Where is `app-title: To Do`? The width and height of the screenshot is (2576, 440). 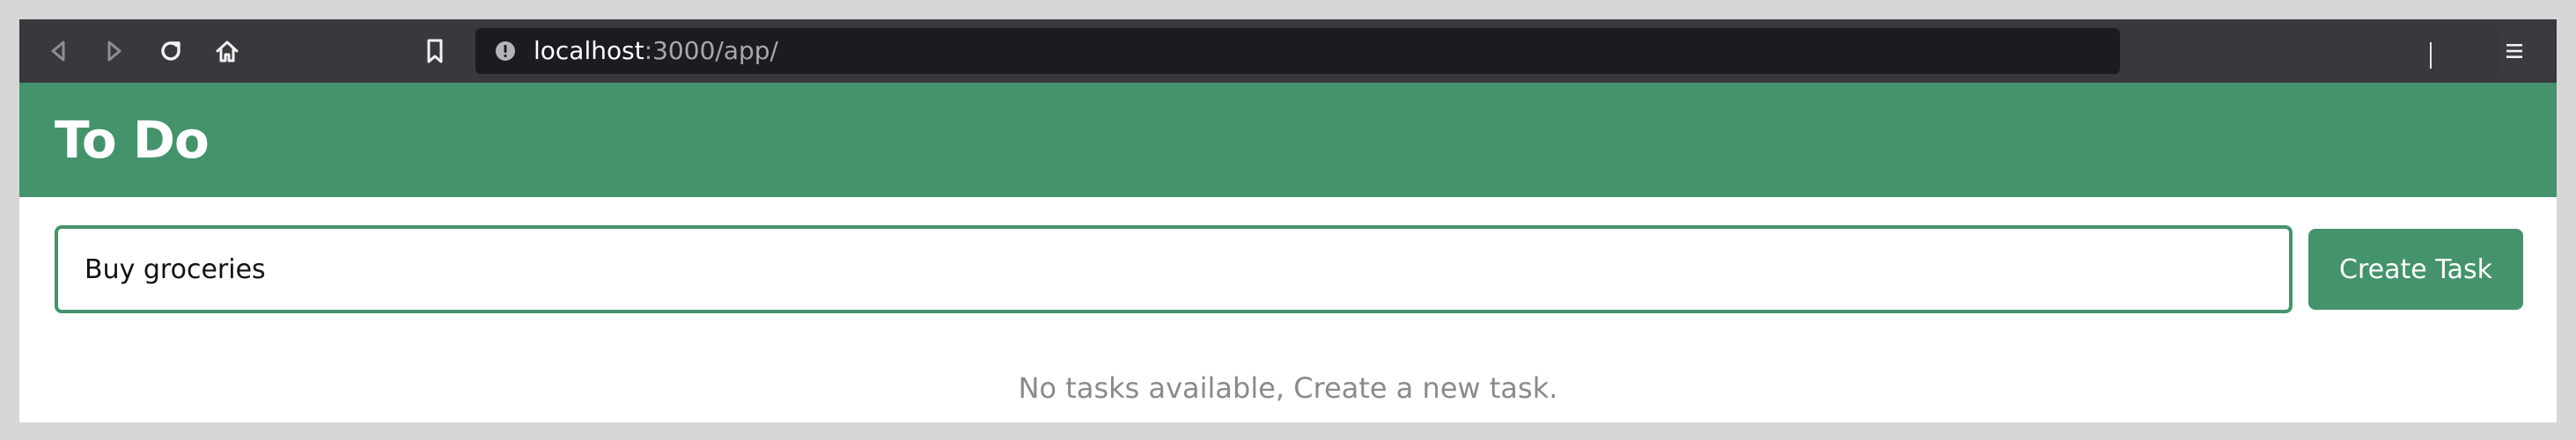
app-title: To Do is located at coordinates (132, 140).